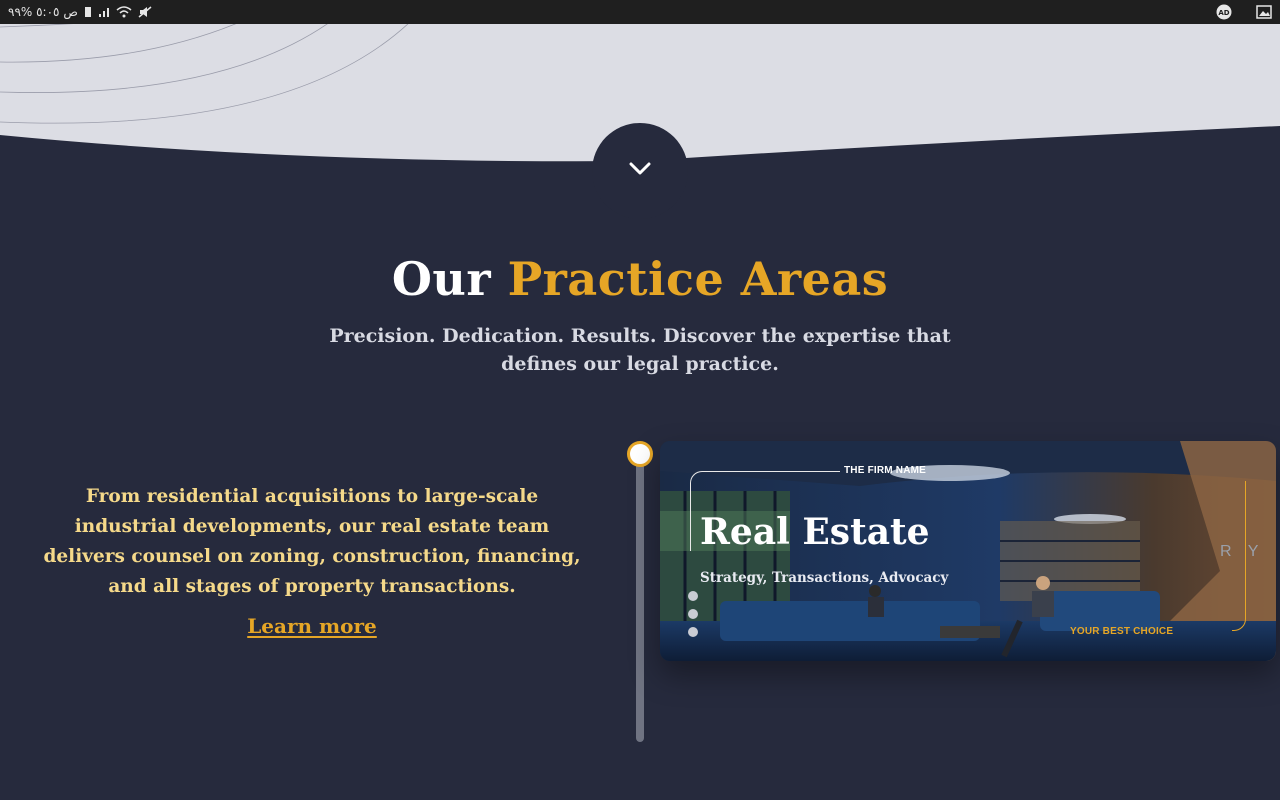 This screenshot has width=1280, height=800. What do you see at coordinates (145, 12) in the screenshot?
I see `mute-icon` at bounding box center [145, 12].